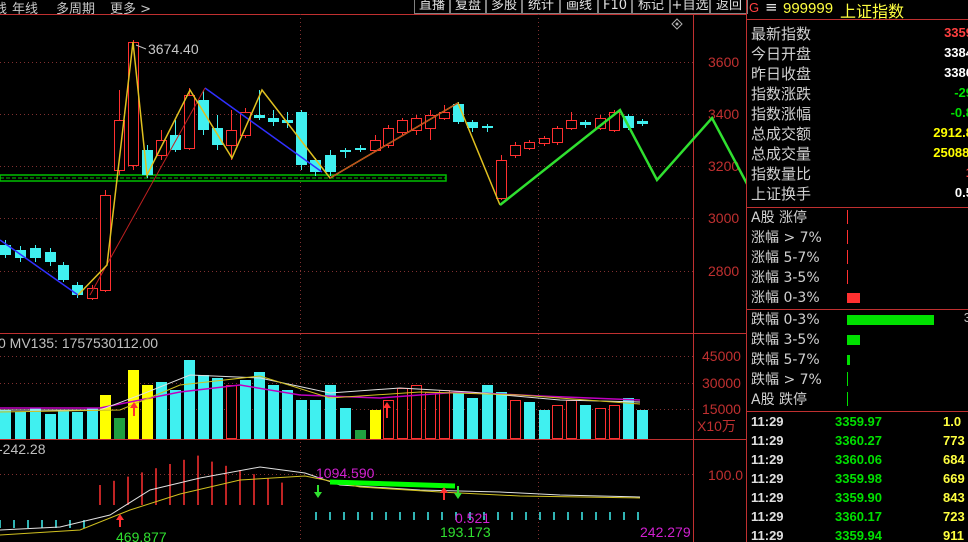 The image size is (968, 542). Describe the element at coordinates (954, 440) in the screenshot. I see `tick-volume: 773` at that location.